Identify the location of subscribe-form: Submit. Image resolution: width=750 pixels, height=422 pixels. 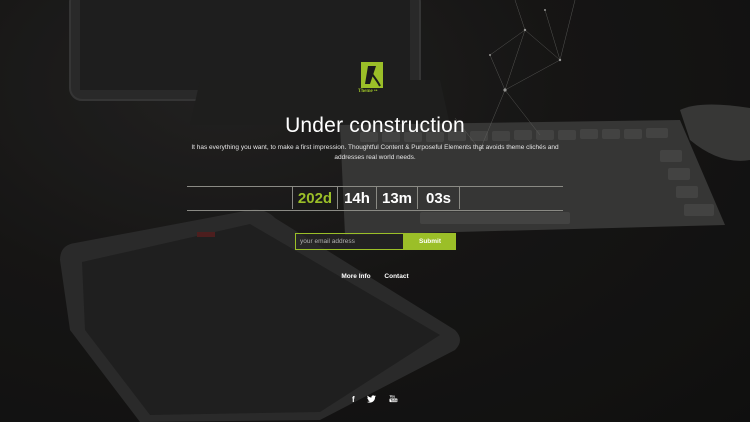
(375, 241).